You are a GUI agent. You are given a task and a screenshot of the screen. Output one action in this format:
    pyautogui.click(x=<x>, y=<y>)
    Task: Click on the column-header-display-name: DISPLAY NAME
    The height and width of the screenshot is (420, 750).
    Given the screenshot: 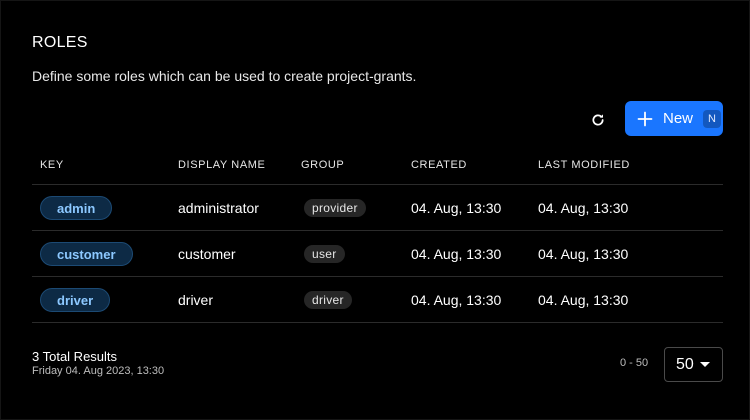 What is the action you would take?
    pyautogui.click(x=222, y=165)
    